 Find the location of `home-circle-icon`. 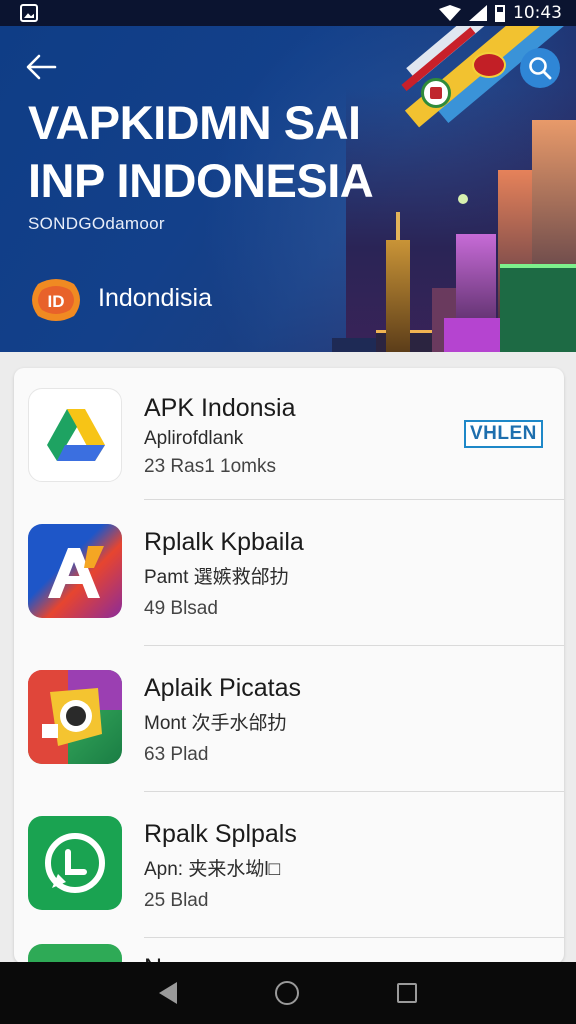

home-circle-icon is located at coordinates (287, 993).